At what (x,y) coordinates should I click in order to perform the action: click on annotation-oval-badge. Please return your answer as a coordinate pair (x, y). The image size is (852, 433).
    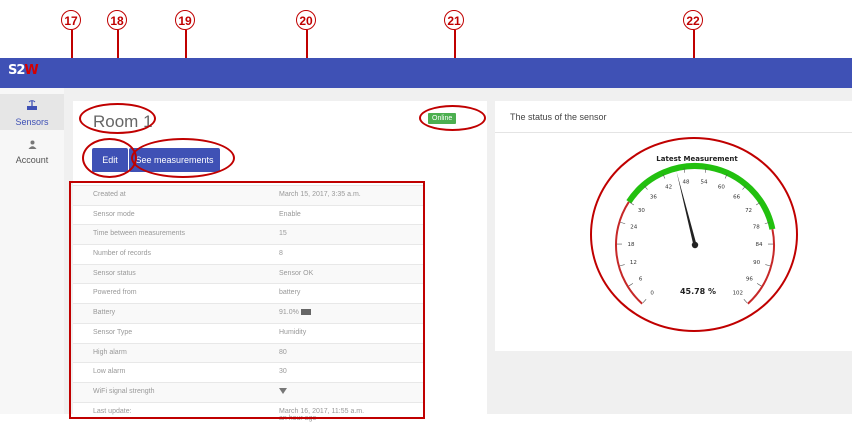
    Looking at the image, I should click on (452, 118).